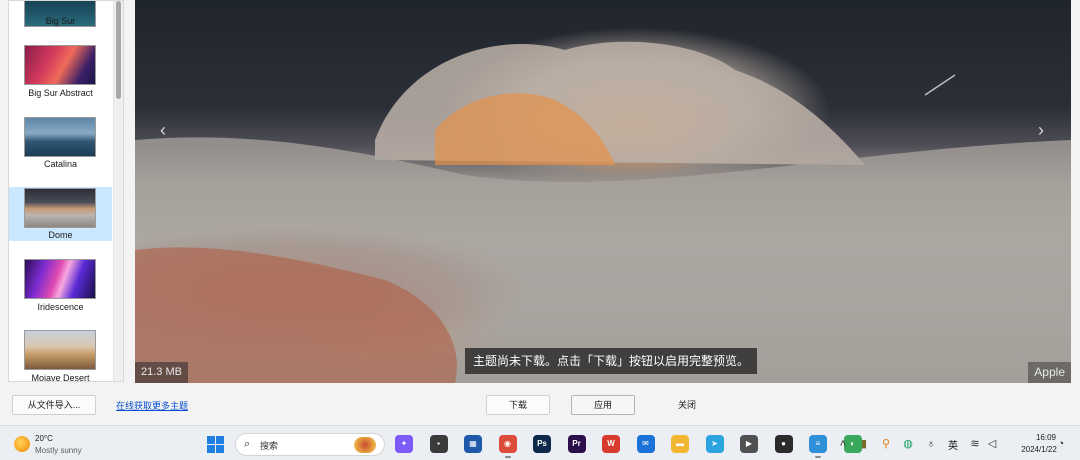 This screenshot has height=460, width=1080. Describe the element at coordinates (60, 14) in the screenshot. I see `theme-item-big-sur: Big Sur` at that location.